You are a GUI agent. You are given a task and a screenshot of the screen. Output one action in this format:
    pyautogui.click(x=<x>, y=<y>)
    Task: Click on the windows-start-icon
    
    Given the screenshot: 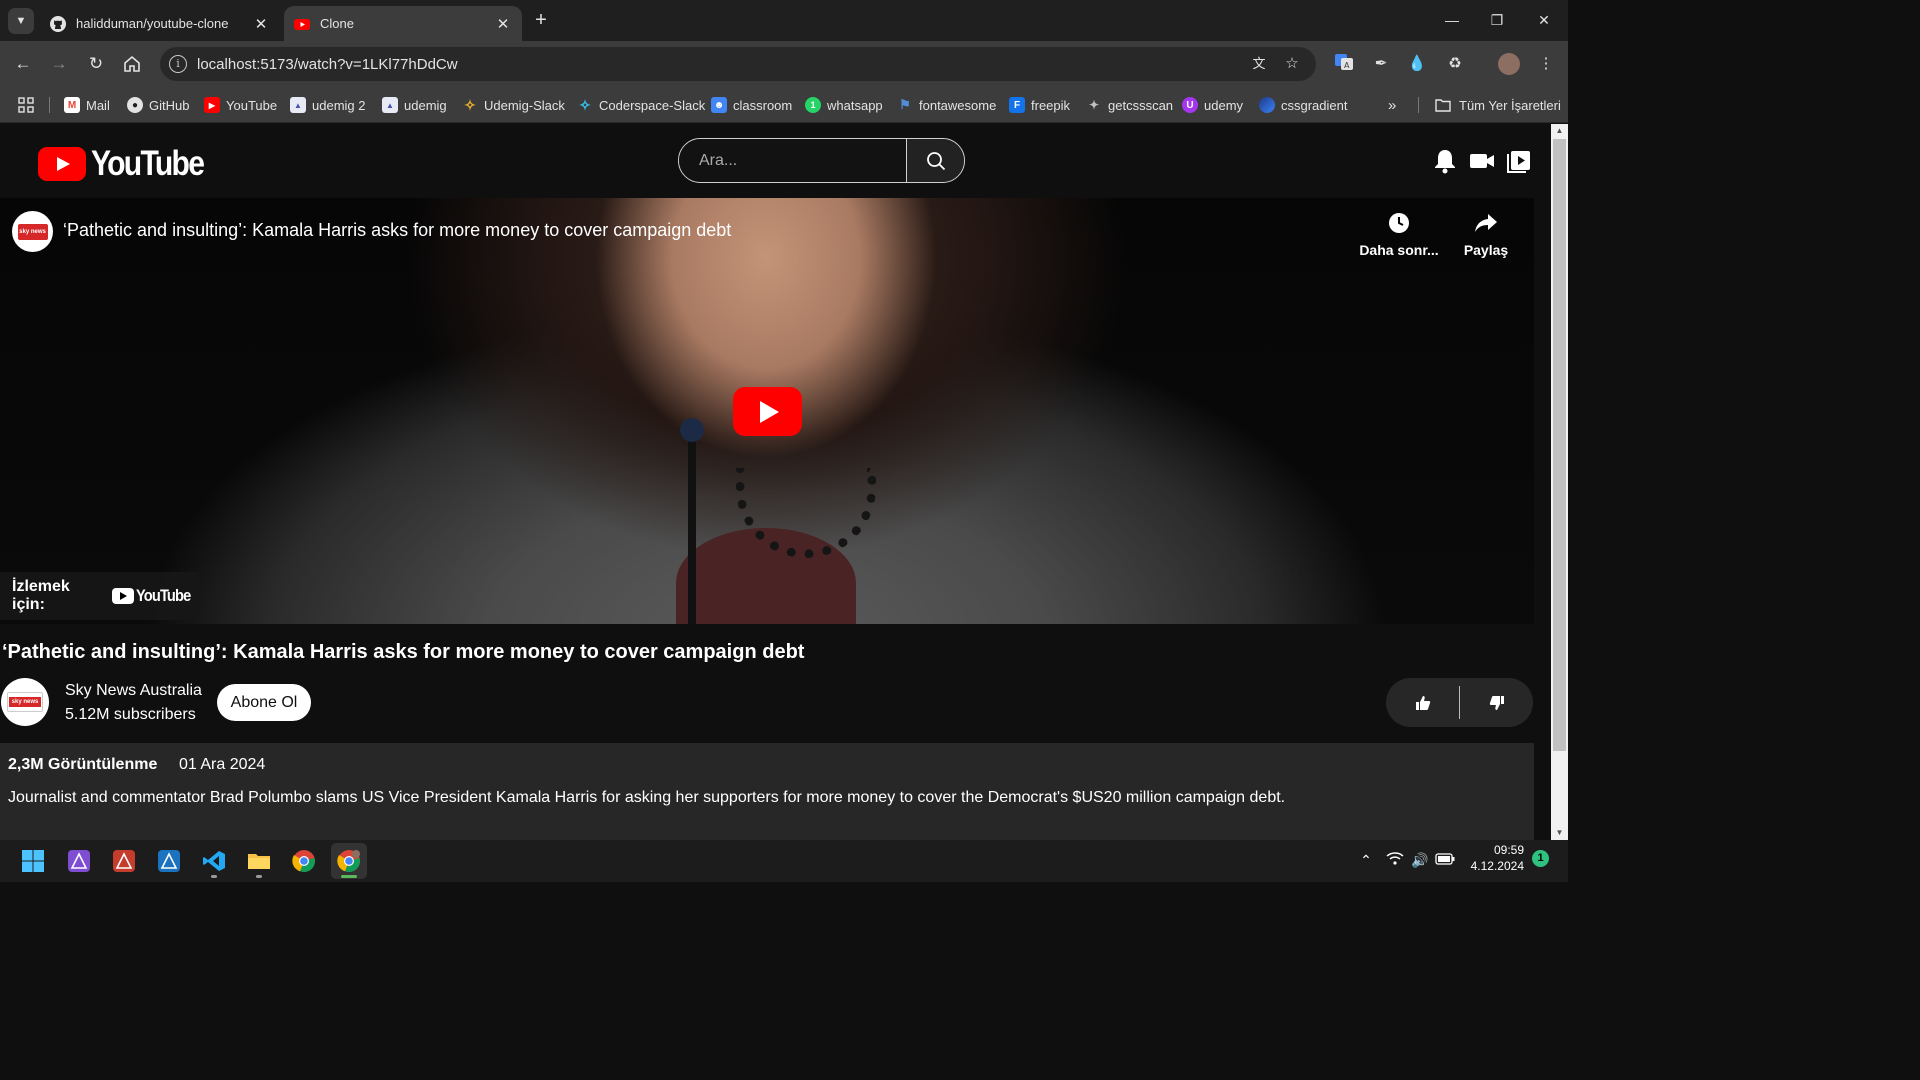 What is the action you would take?
    pyautogui.click(x=33, y=861)
    